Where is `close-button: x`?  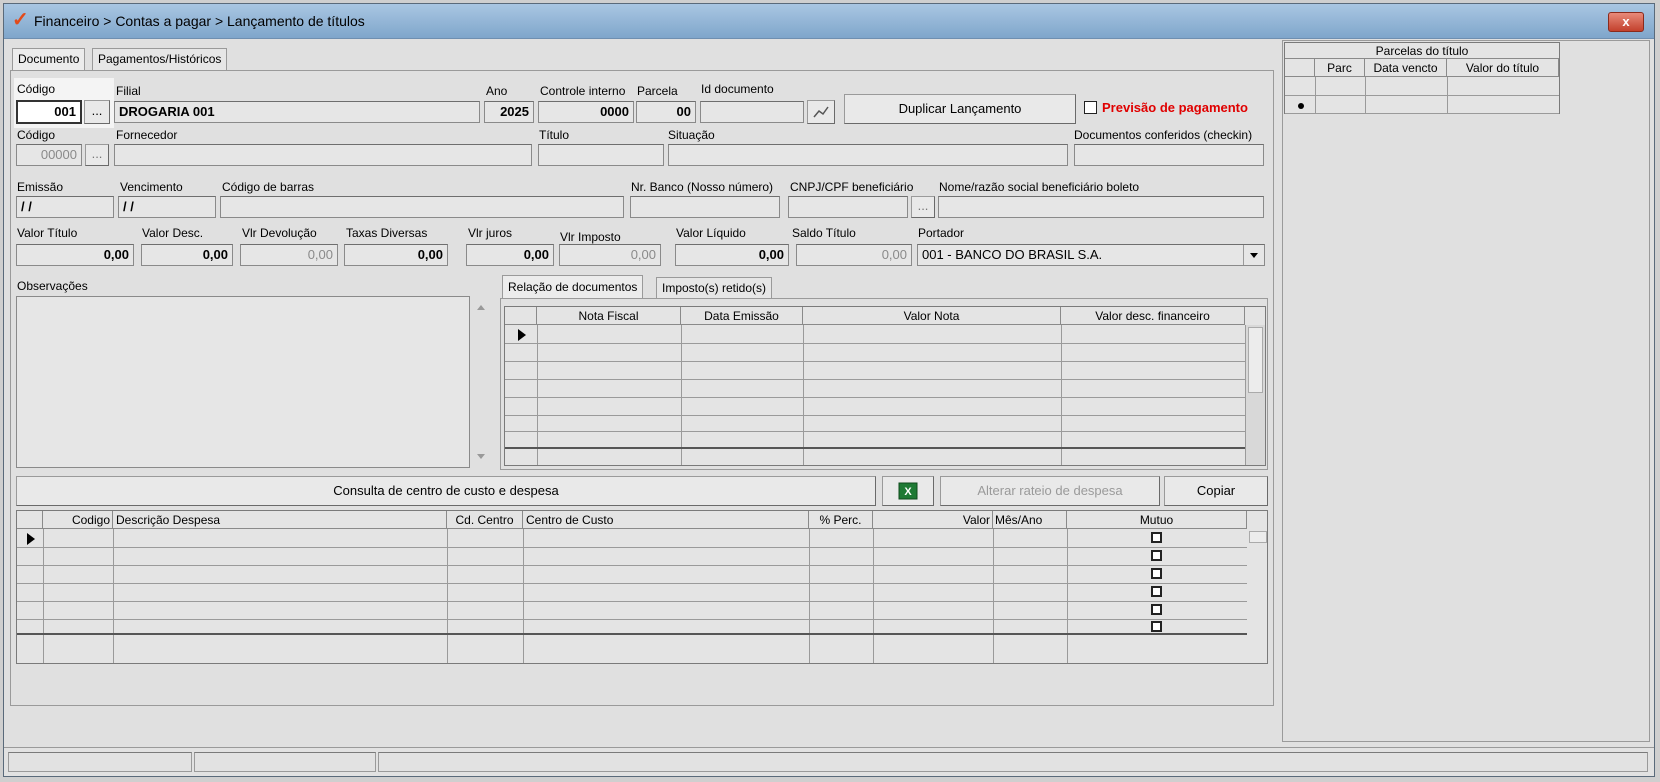
close-button: x is located at coordinates (1626, 22).